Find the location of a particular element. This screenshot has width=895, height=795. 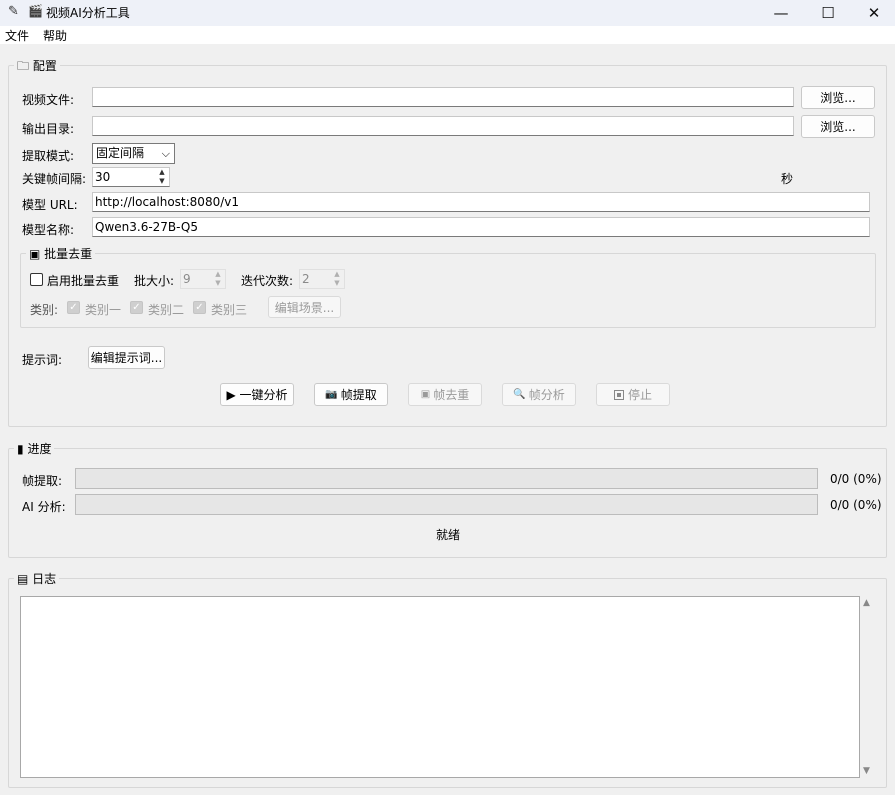

folder-icon: 🗀 is located at coordinates (23, 66).